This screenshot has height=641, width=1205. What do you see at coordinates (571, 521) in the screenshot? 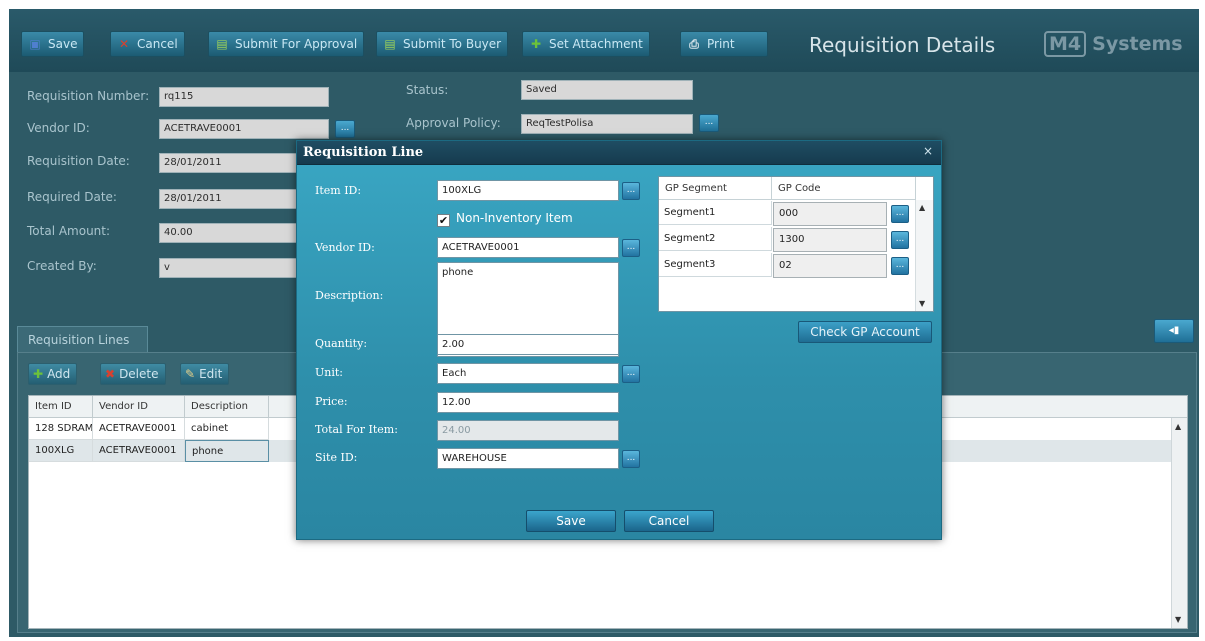
I see `dialog-save-button: Save` at bounding box center [571, 521].